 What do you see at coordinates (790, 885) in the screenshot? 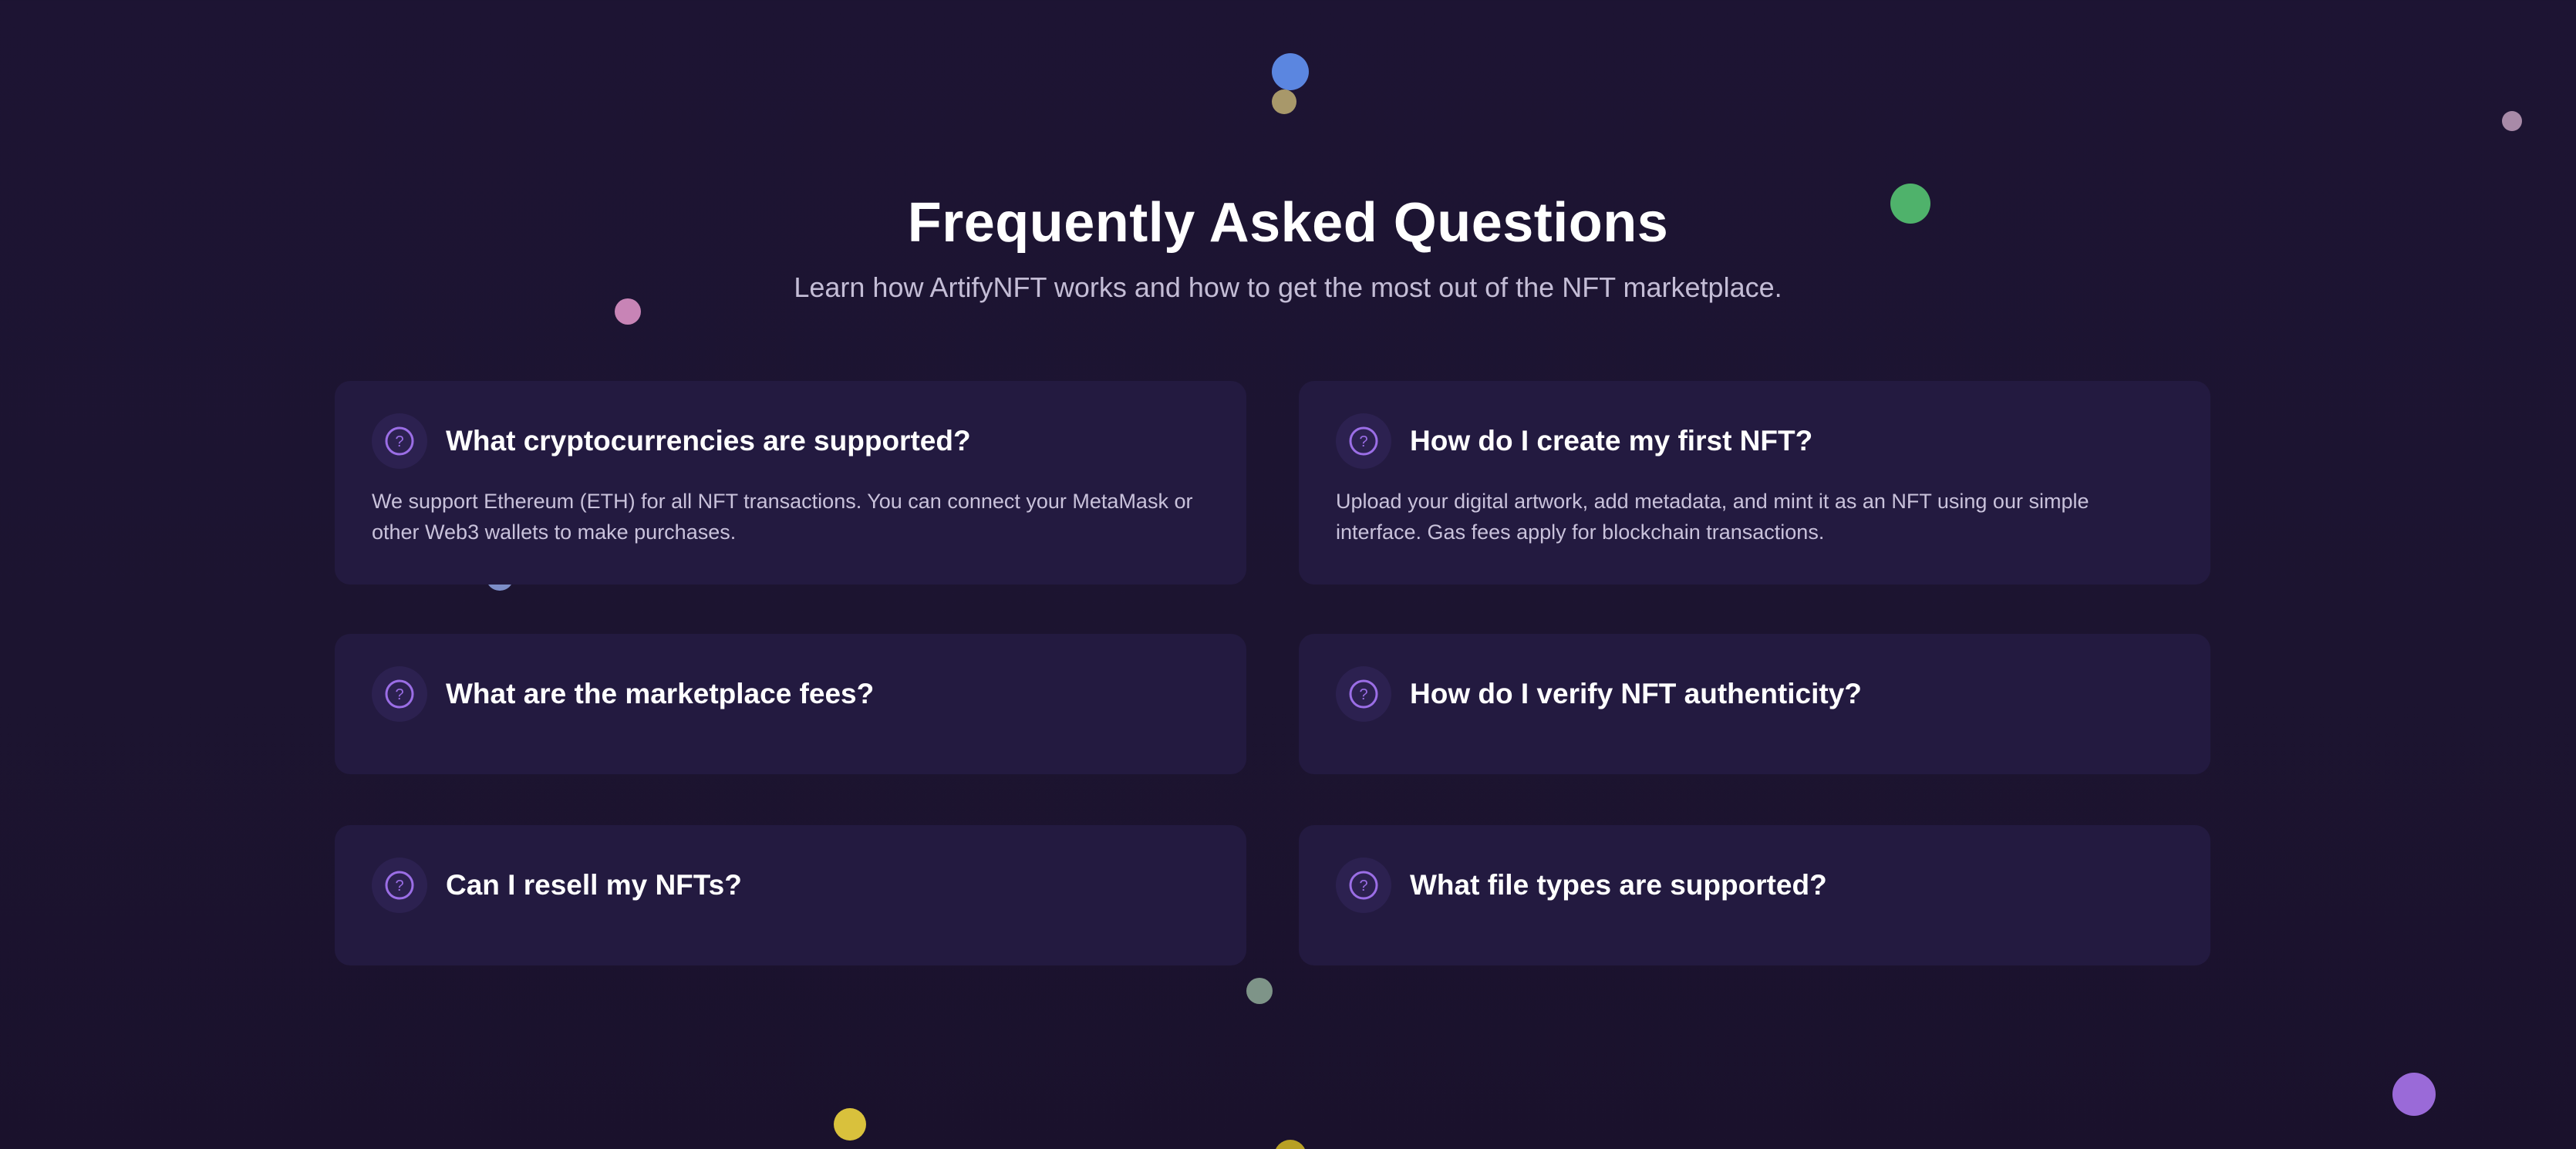
I see `faq-question-row: ? Can I resell my NFTs?` at bounding box center [790, 885].